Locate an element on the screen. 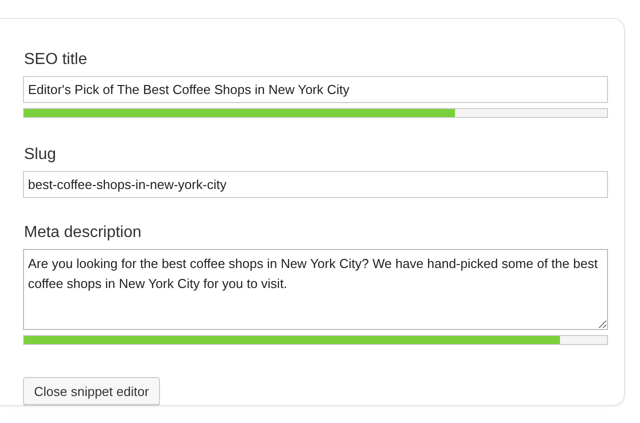  text-field: Editor's Pick of The Best Coffee Shops in New York City is located at coordinates (315, 89).